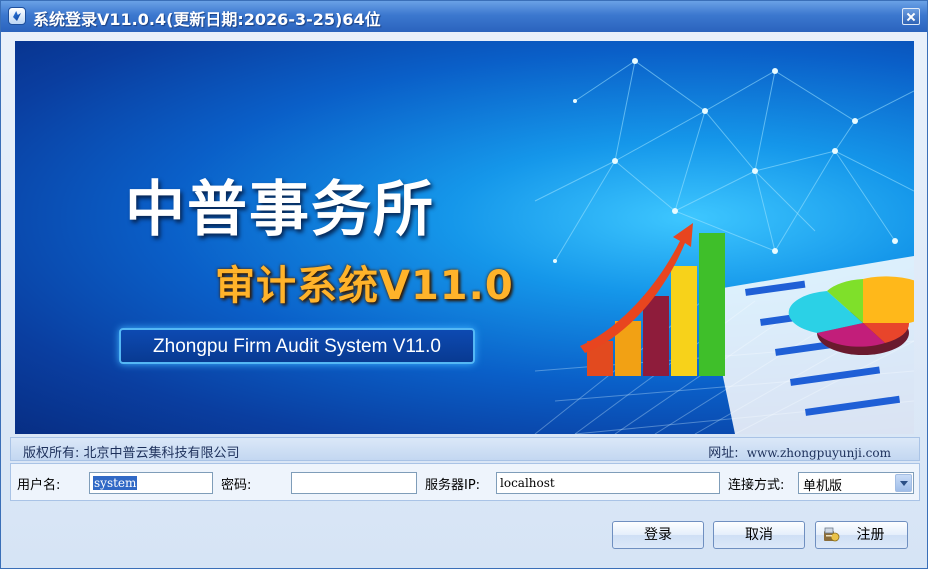 The image size is (928, 569). I want to click on website-text: 网址: www.zhongpuyunji.com, so click(799, 451).